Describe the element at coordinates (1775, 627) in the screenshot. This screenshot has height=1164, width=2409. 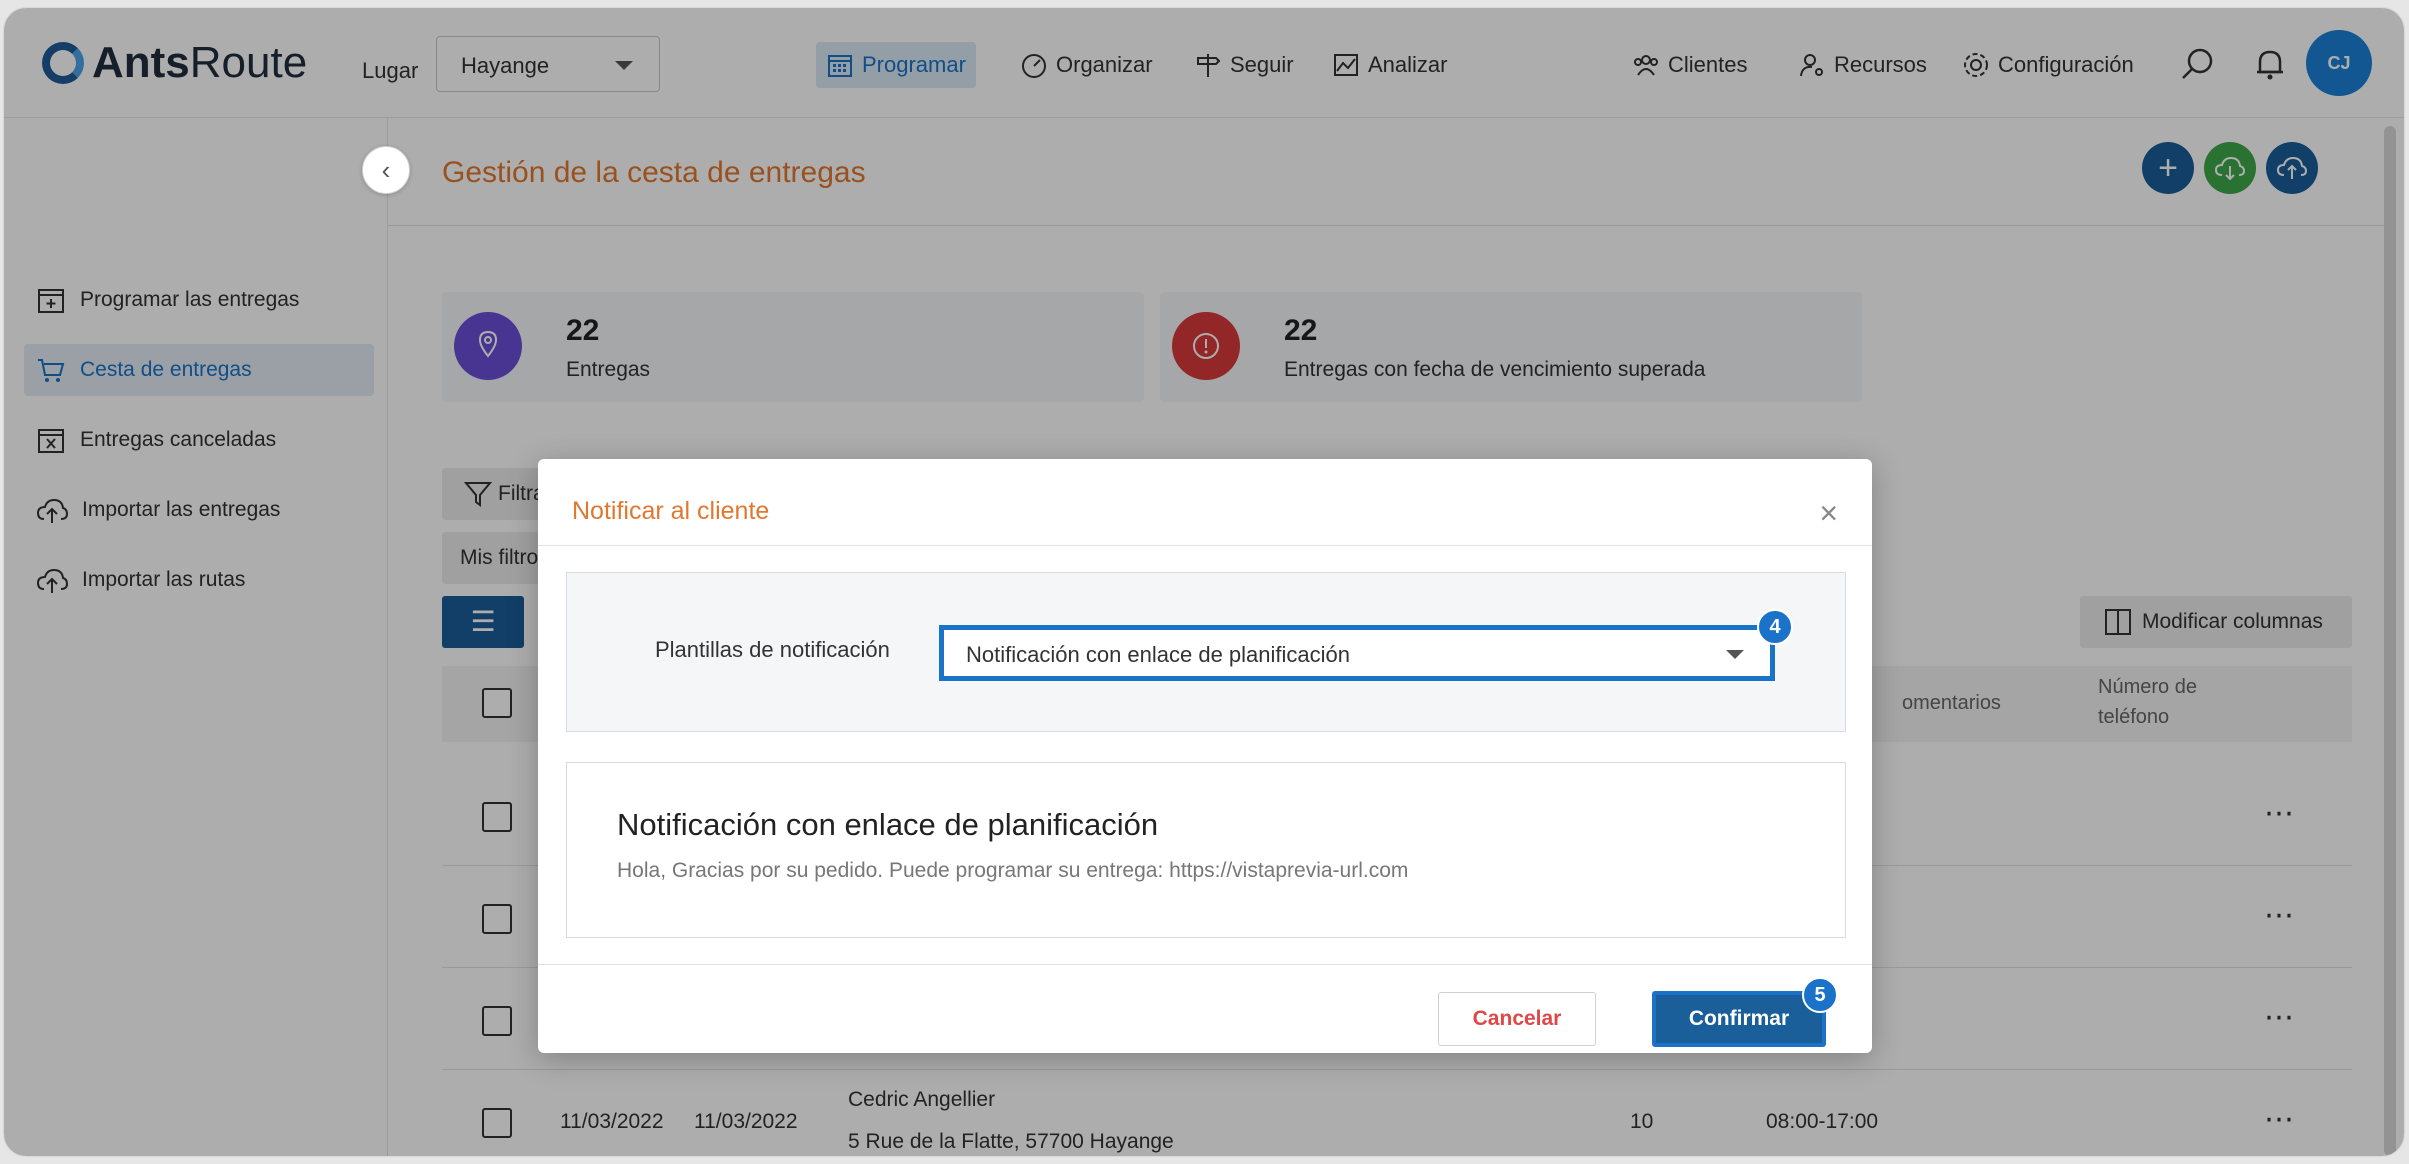
I see `step-badge: 4` at that location.